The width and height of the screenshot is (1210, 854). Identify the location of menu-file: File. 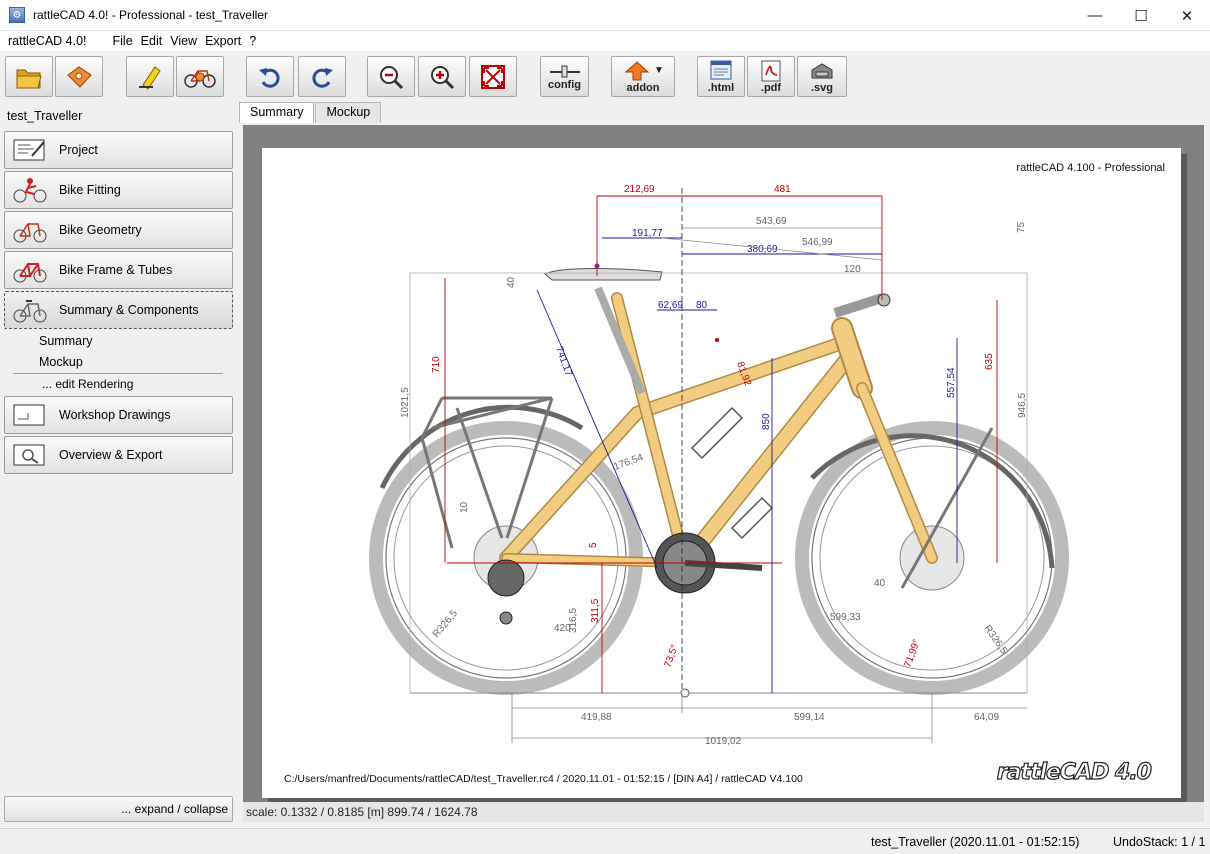
(123, 41).